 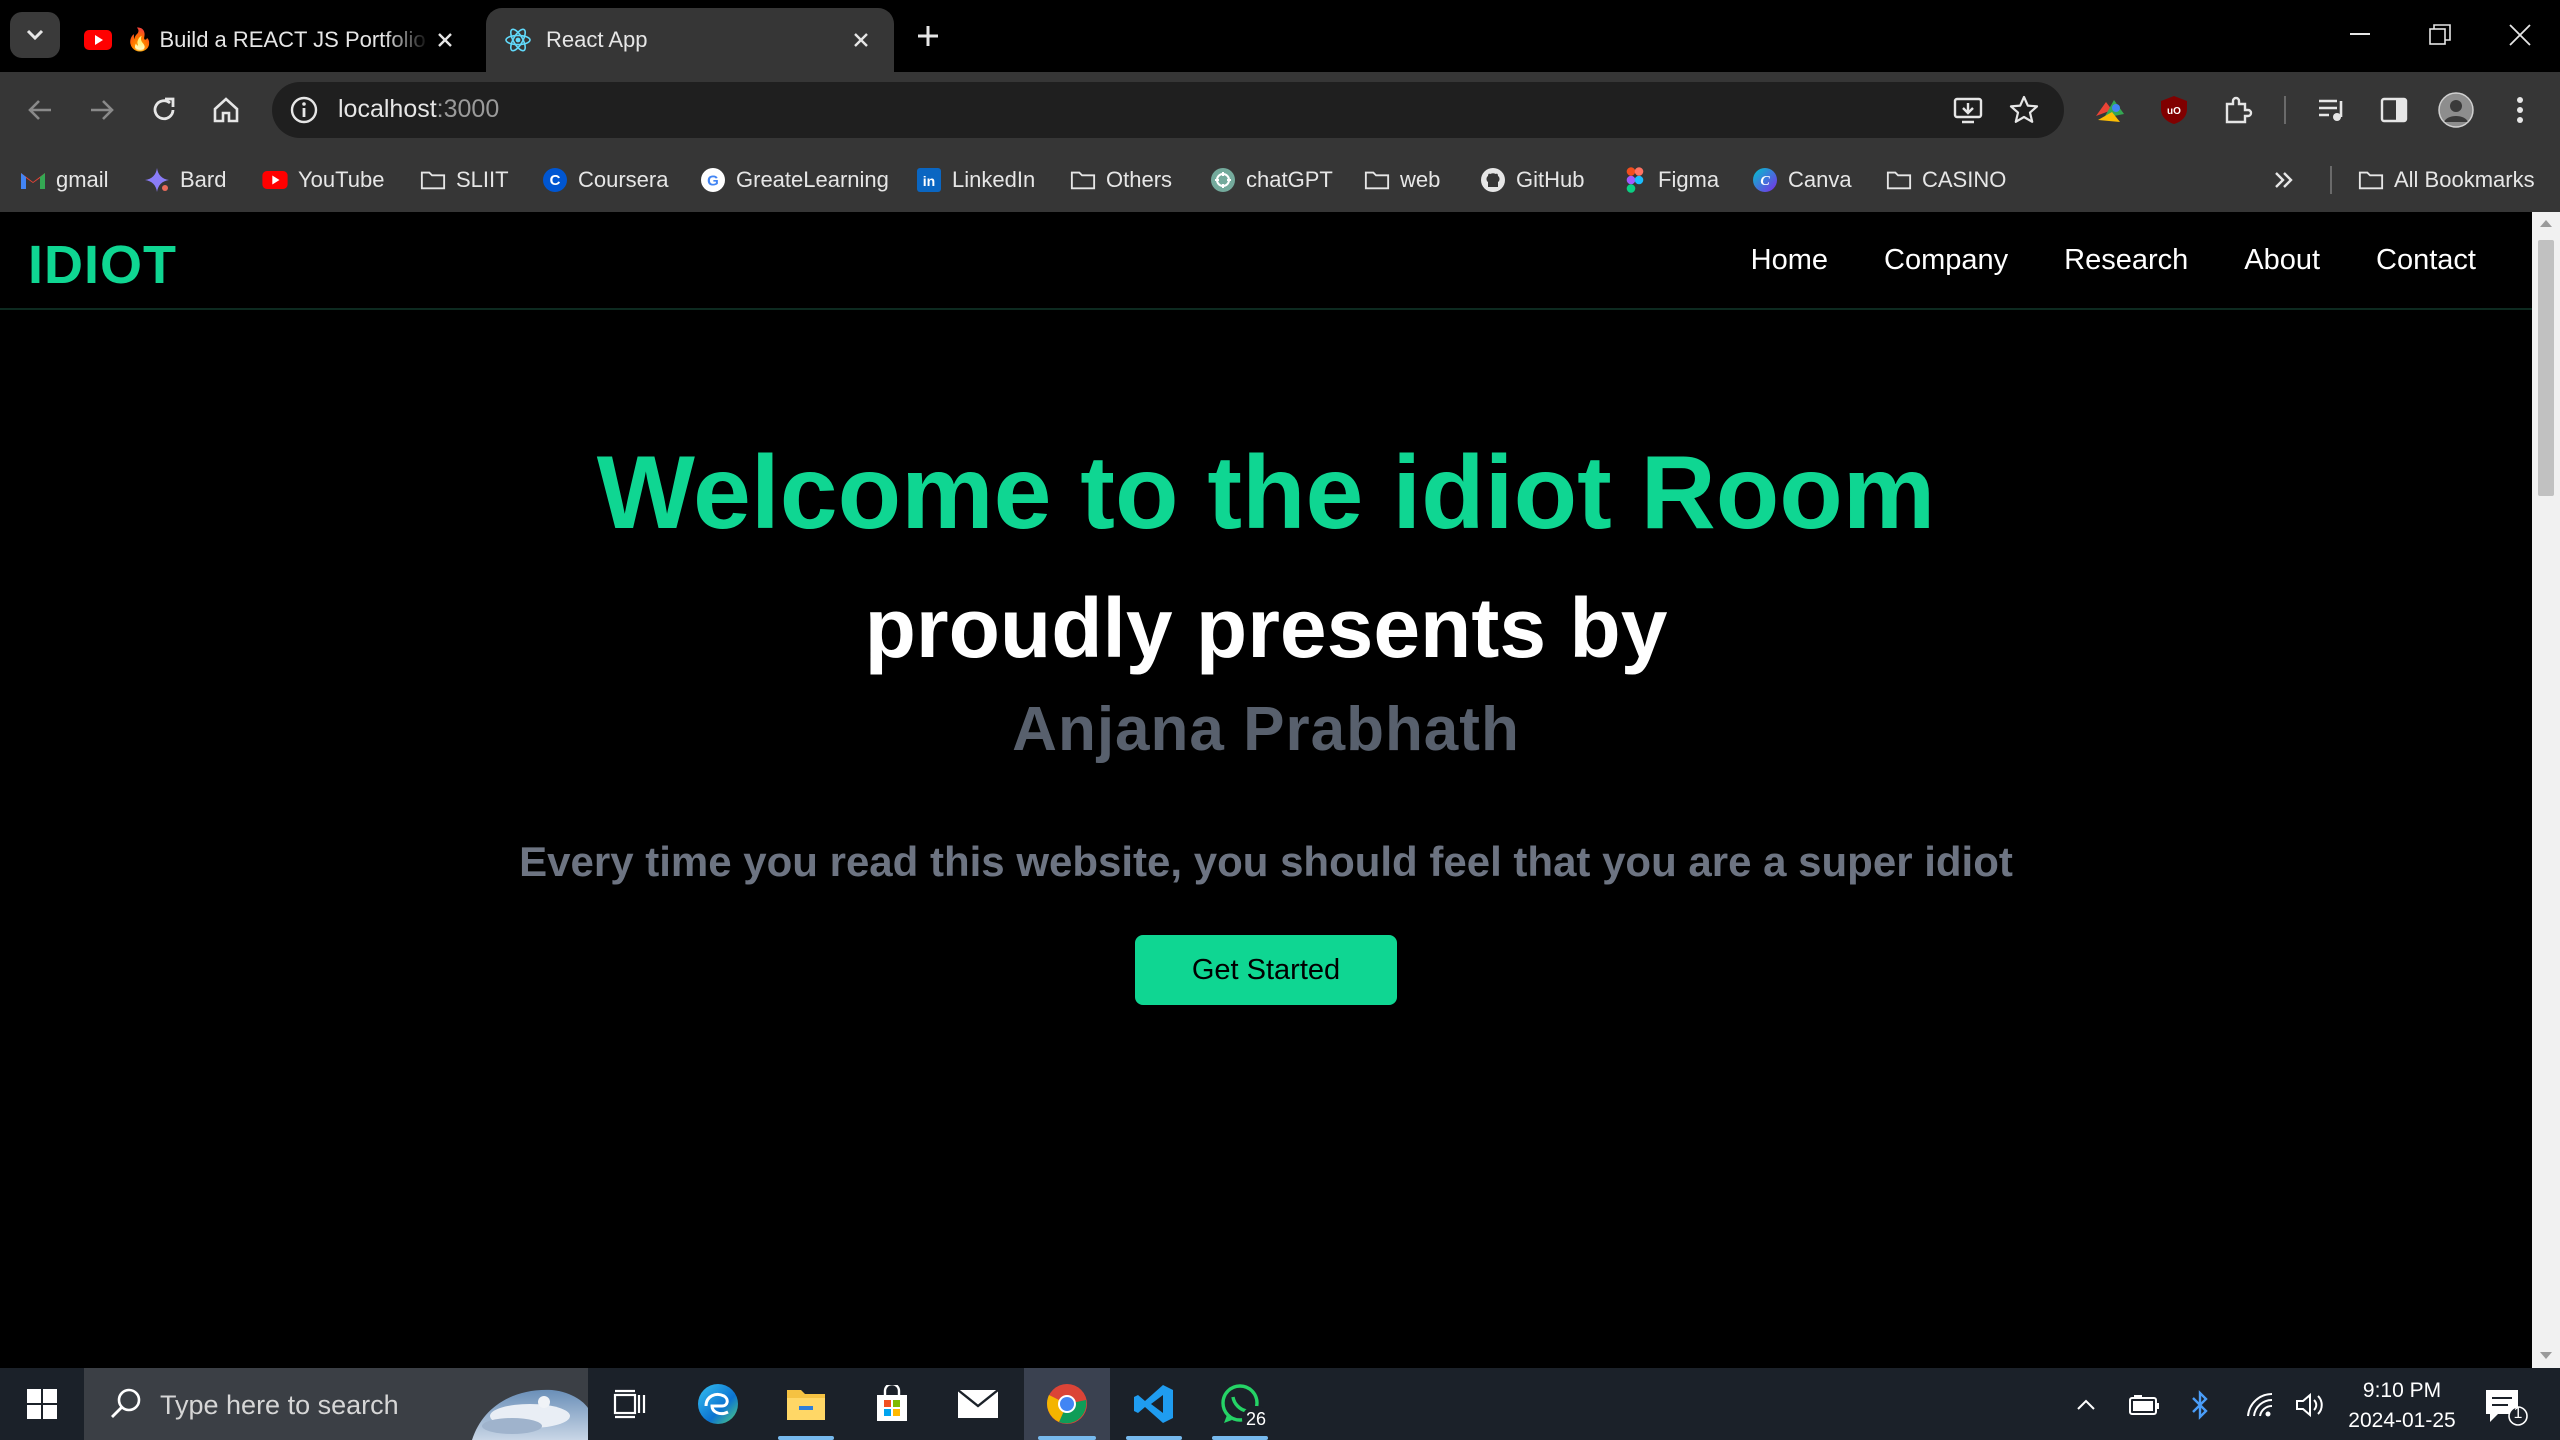 I want to click on mail-taskbar-button, so click(x=978, y=1404).